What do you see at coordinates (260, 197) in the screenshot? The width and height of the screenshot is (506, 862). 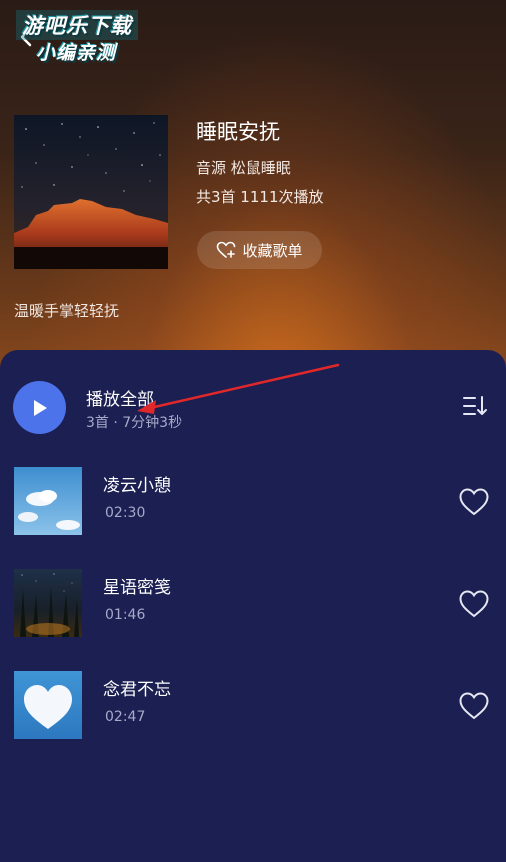 I see `playlist-stats: 共3首 1111次播放` at bounding box center [260, 197].